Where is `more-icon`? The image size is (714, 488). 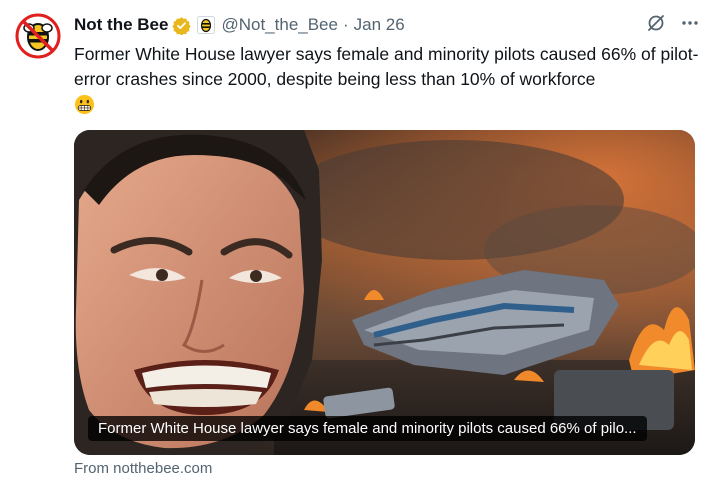 more-icon is located at coordinates (690, 25).